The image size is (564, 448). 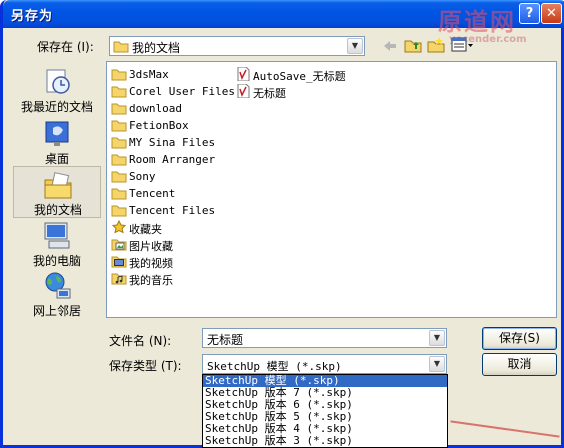 I want to click on filename-label: 文件名 (N):, so click(x=140, y=341).